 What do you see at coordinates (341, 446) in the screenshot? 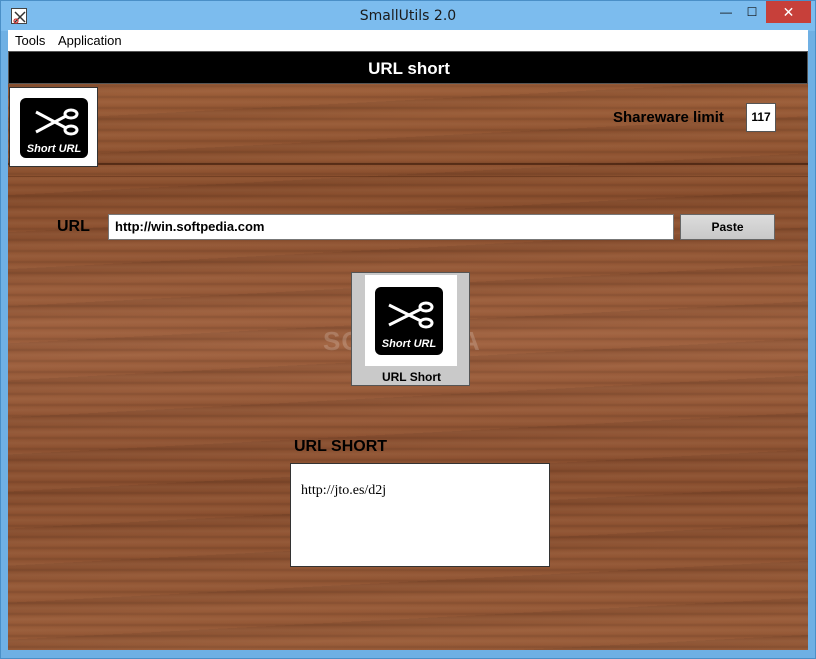
I see `url-short-result-label: URL SHORT` at bounding box center [341, 446].